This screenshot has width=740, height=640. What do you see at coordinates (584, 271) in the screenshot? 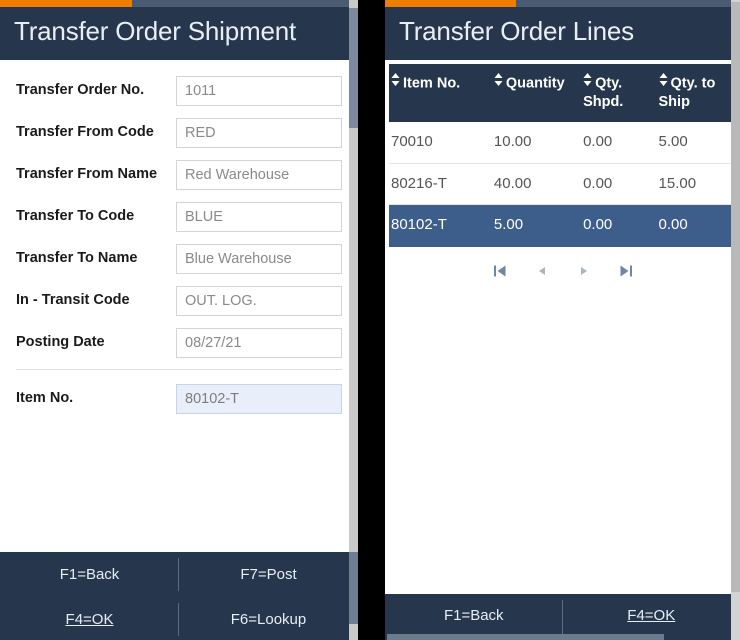
I see `next-page-icon` at bounding box center [584, 271].